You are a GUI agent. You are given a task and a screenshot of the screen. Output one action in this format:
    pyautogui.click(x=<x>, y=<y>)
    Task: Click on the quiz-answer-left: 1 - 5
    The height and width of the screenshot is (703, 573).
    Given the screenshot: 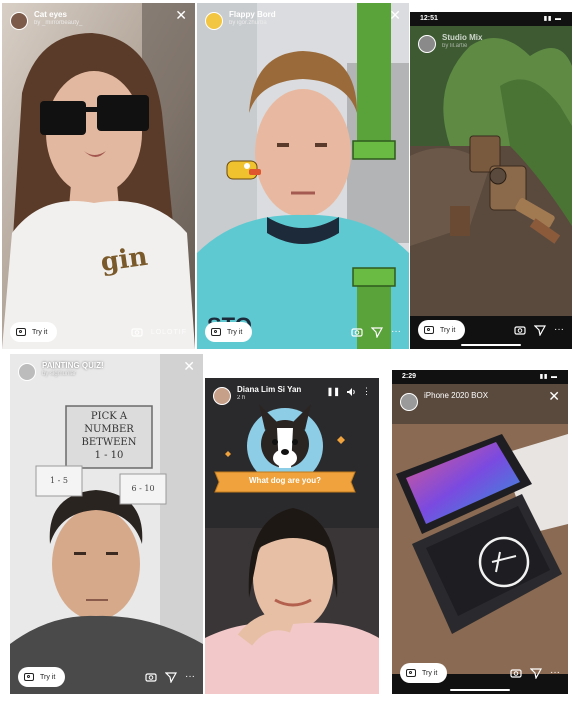 What is the action you would take?
    pyautogui.click(x=59, y=480)
    